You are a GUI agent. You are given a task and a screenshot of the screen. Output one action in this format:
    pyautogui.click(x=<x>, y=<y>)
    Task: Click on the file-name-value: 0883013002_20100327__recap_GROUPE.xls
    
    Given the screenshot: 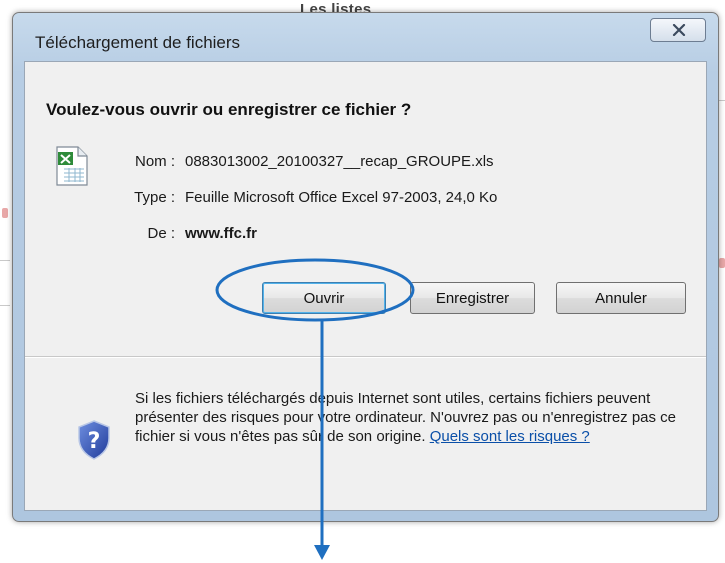 What is the action you would take?
    pyautogui.click(x=339, y=161)
    